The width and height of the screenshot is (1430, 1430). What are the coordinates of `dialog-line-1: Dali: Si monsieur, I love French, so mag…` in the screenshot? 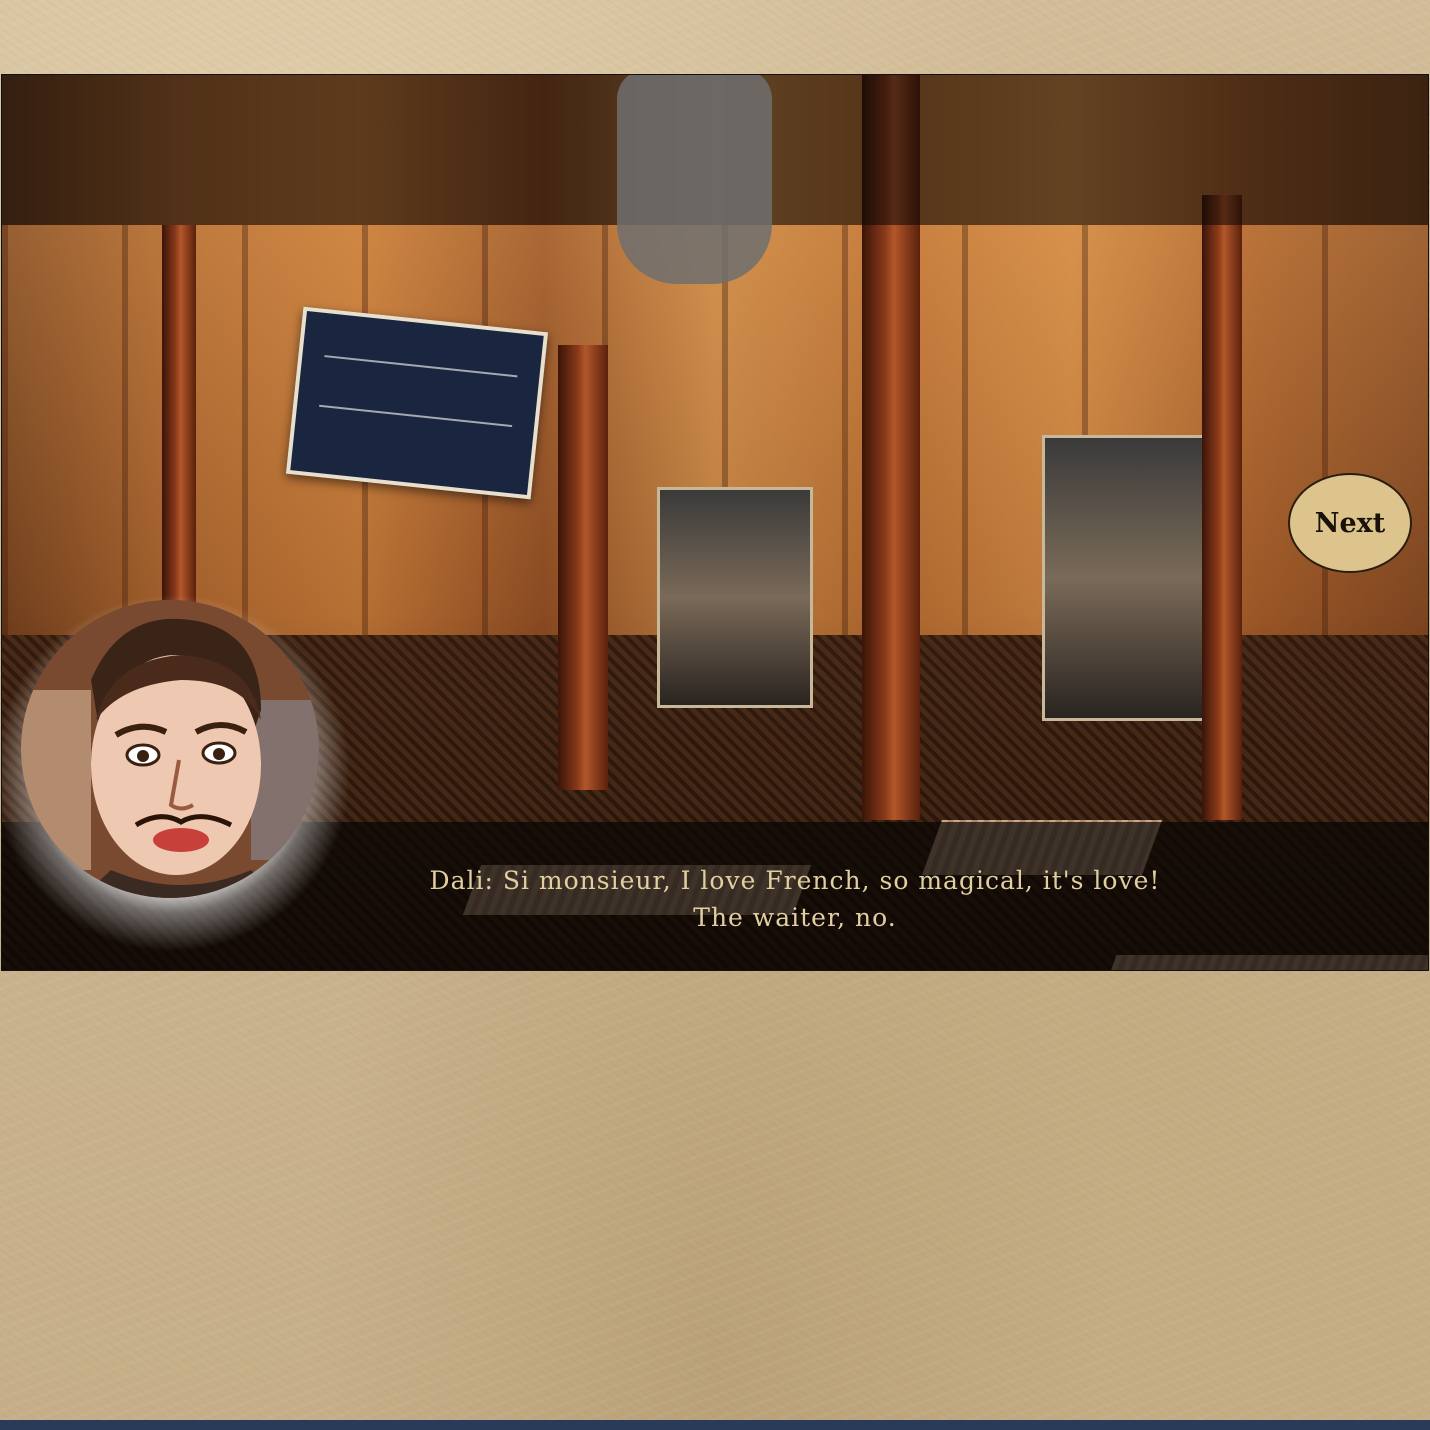 It's located at (795, 880).